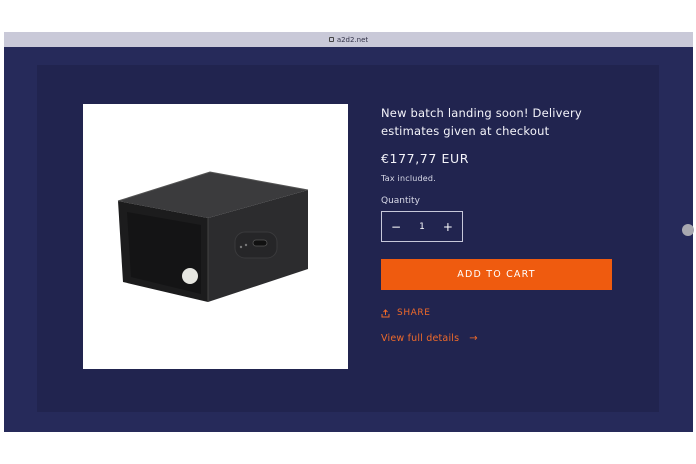  I want to click on details-label: View full details, so click(420, 338).